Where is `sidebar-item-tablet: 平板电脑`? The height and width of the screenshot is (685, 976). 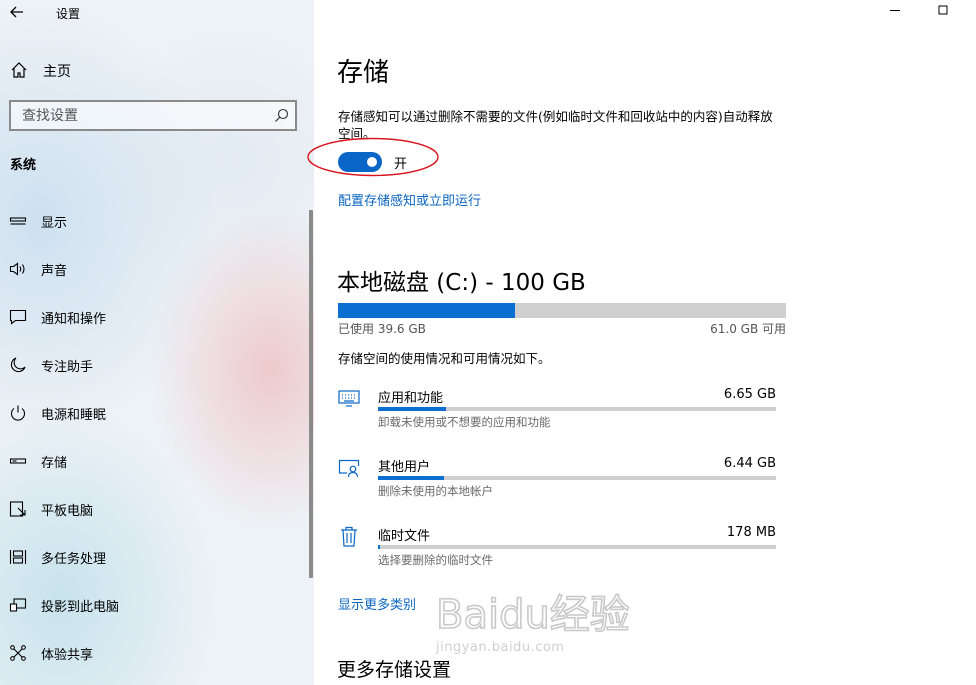
sidebar-item-tablet: 平板电脑 is located at coordinates (157, 509).